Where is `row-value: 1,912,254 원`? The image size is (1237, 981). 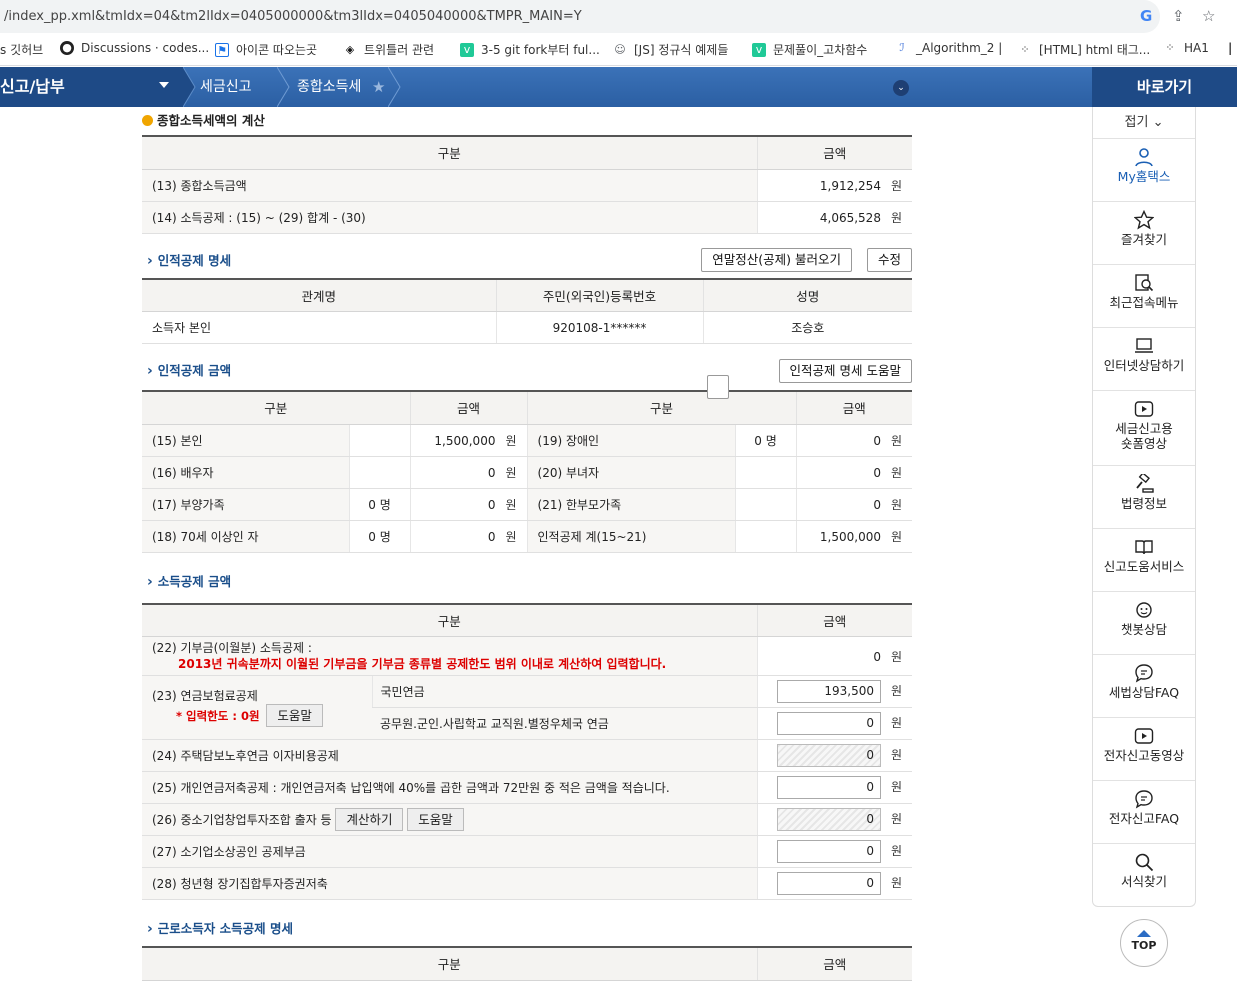 row-value: 1,912,254 원 is located at coordinates (834, 185).